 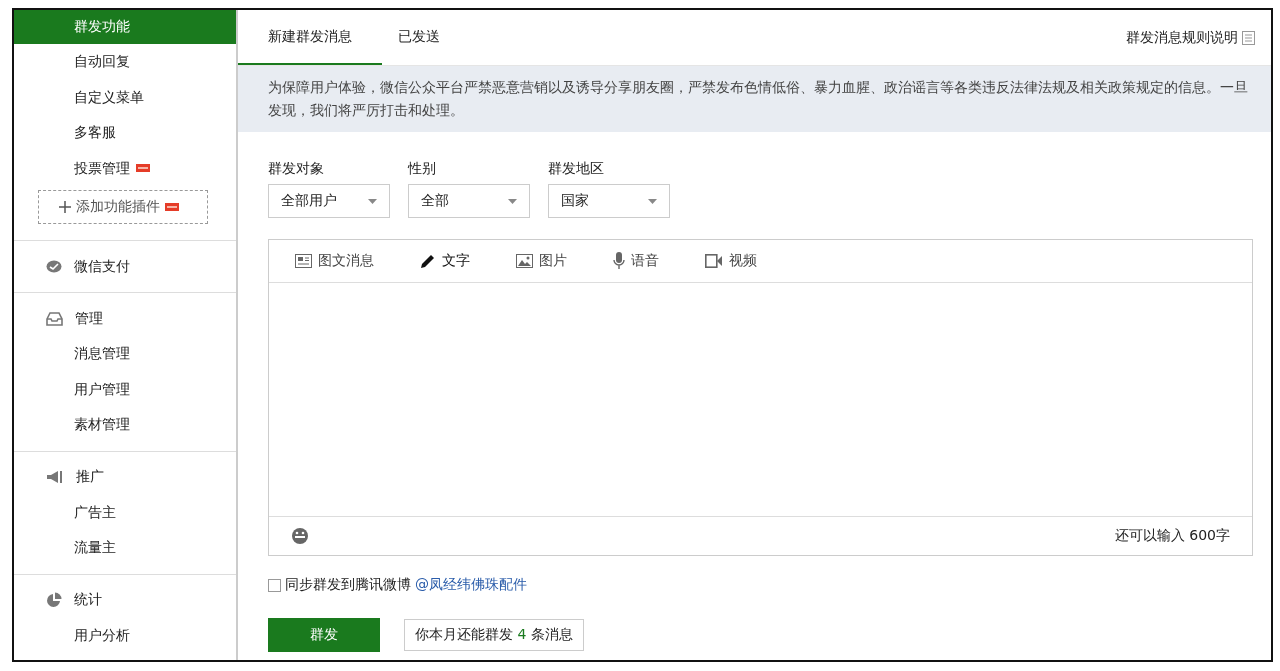 What do you see at coordinates (329, 201) in the screenshot?
I see `dropdown: 全部用户` at bounding box center [329, 201].